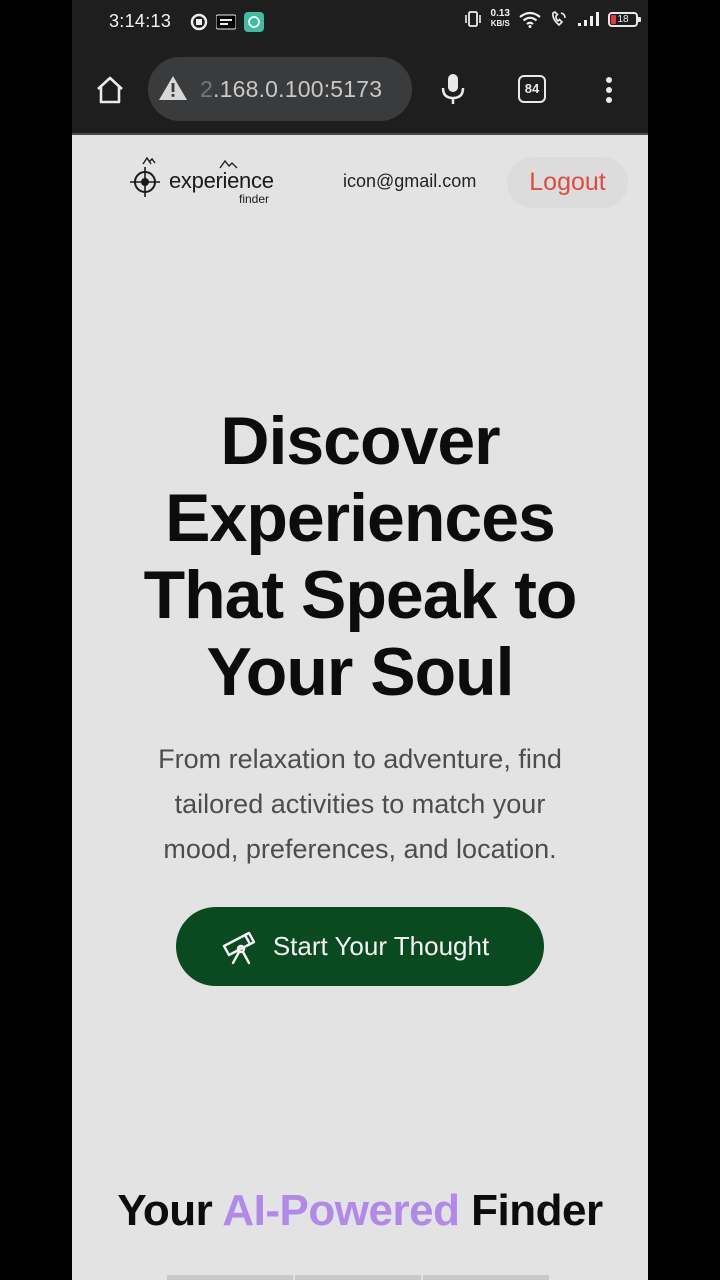  I want to click on network-speed: 0.13 KB/S, so click(500, 18).